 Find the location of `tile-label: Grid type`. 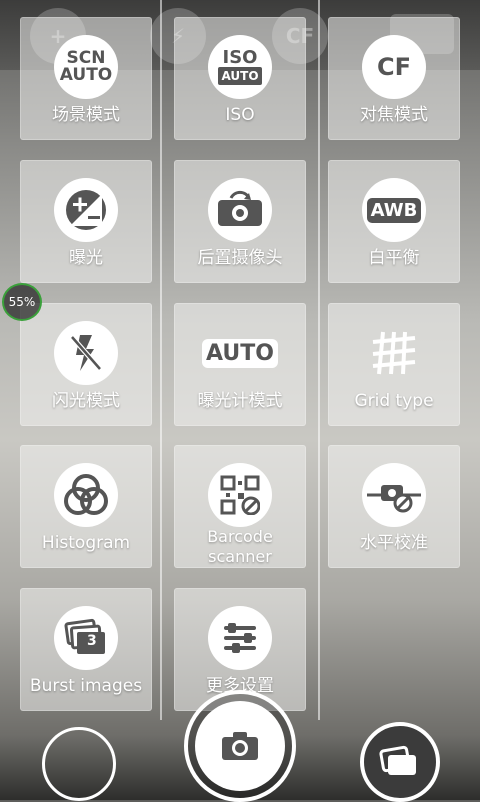

tile-label: Grid type is located at coordinates (394, 401).